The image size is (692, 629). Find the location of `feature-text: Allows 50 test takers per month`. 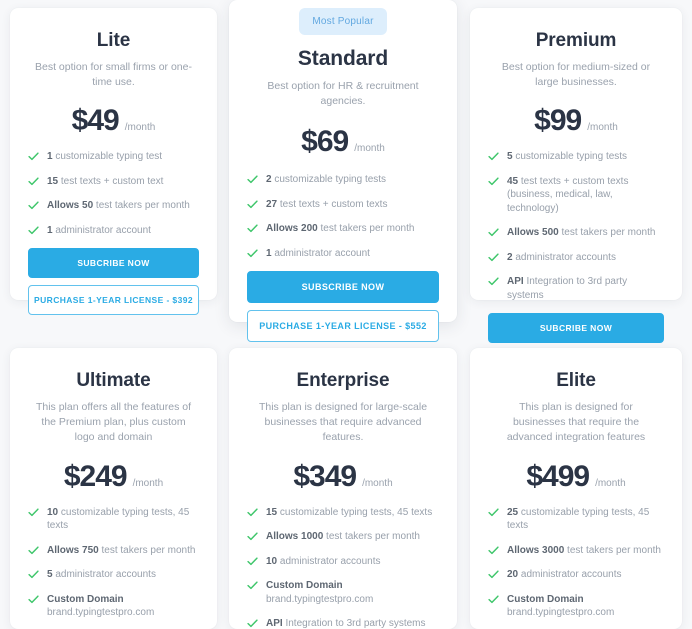

feature-text: Allows 50 test takers per month is located at coordinates (118, 206).